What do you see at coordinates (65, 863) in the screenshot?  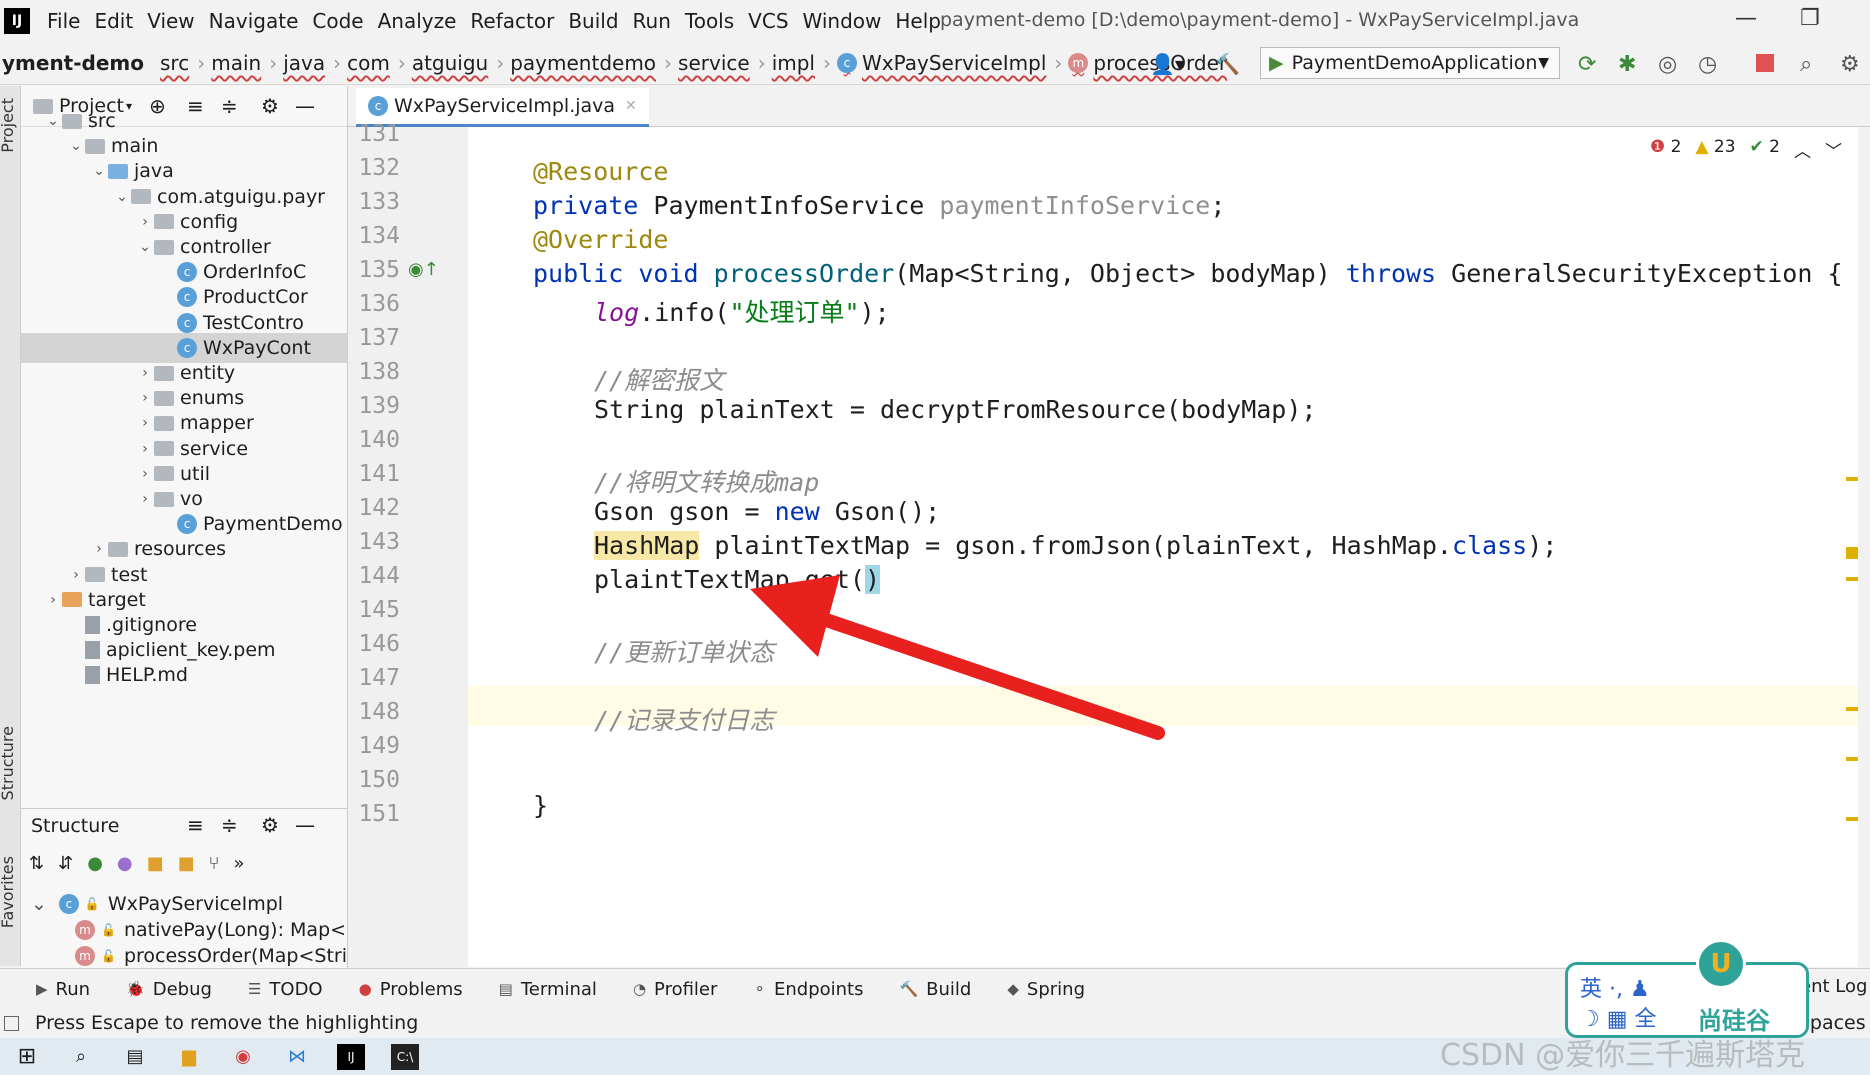 I see `sort-visibility-icon: ⇵` at bounding box center [65, 863].